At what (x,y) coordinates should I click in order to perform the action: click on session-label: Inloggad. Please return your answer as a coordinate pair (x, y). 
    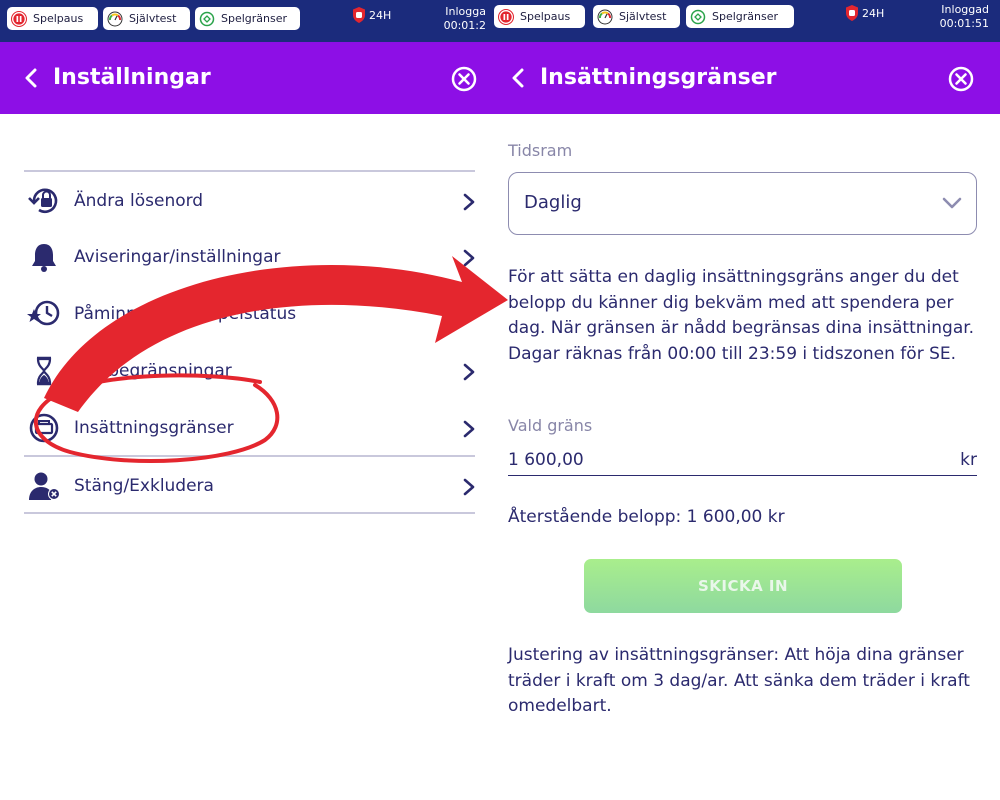
    Looking at the image, I should click on (965, 9).